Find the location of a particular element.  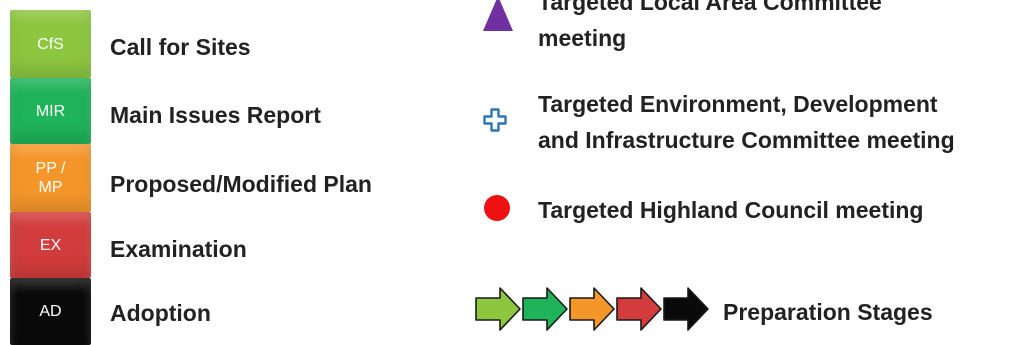

legend-edi-line-1: Targeted Environment, Development is located at coordinates (738, 104).